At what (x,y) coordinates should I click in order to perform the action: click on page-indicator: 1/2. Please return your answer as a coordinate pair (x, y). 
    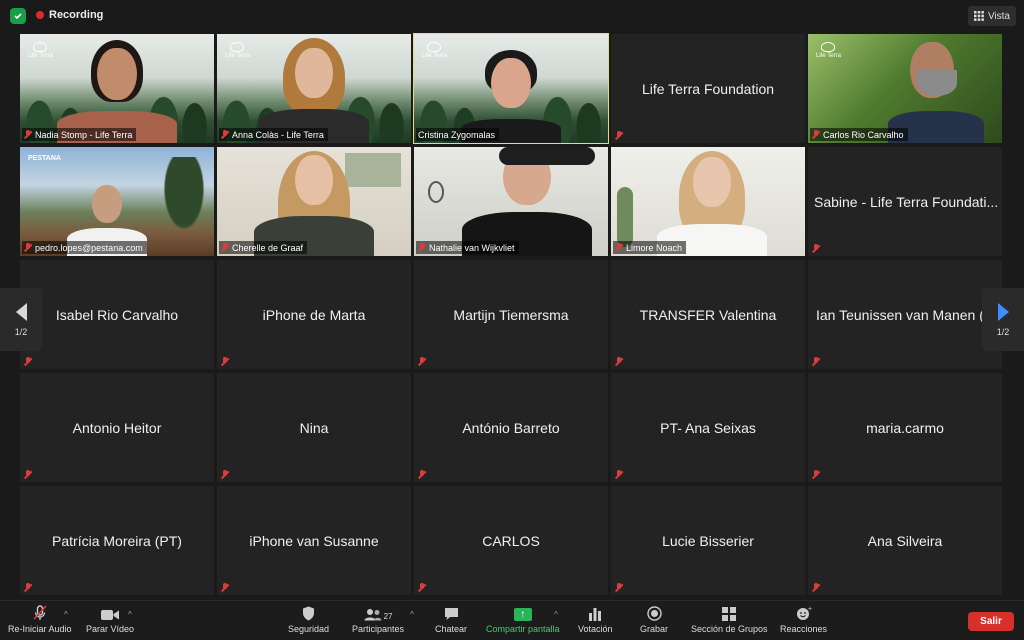
    Looking at the image, I should click on (1003, 331).